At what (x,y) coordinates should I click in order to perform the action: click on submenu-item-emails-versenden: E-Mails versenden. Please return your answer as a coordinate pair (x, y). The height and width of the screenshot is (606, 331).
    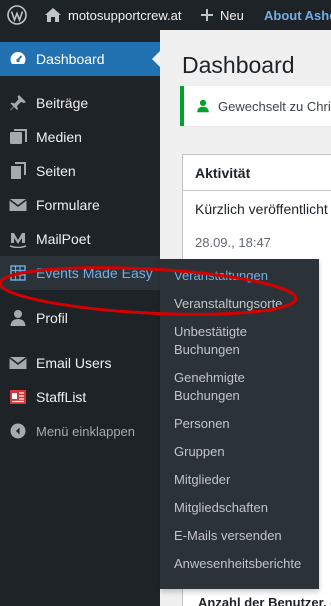
    Looking at the image, I should click on (244, 536).